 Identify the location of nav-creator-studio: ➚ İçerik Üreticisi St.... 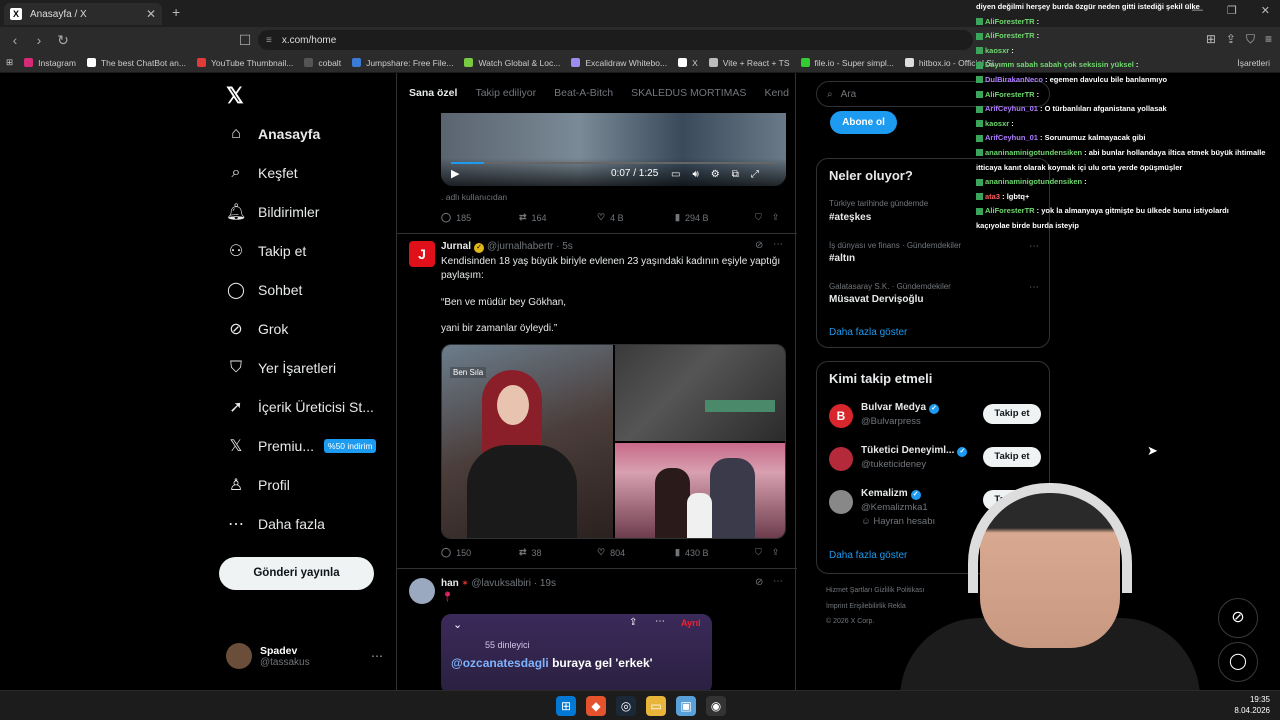
(300, 407).